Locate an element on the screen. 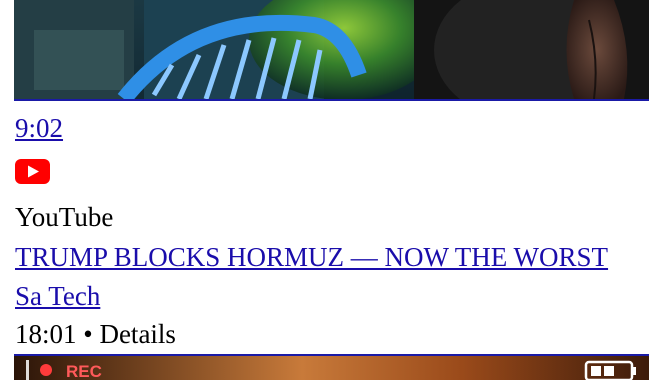 The height and width of the screenshot is (380, 649). source-name: YouTube is located at coordinates (64, 217).